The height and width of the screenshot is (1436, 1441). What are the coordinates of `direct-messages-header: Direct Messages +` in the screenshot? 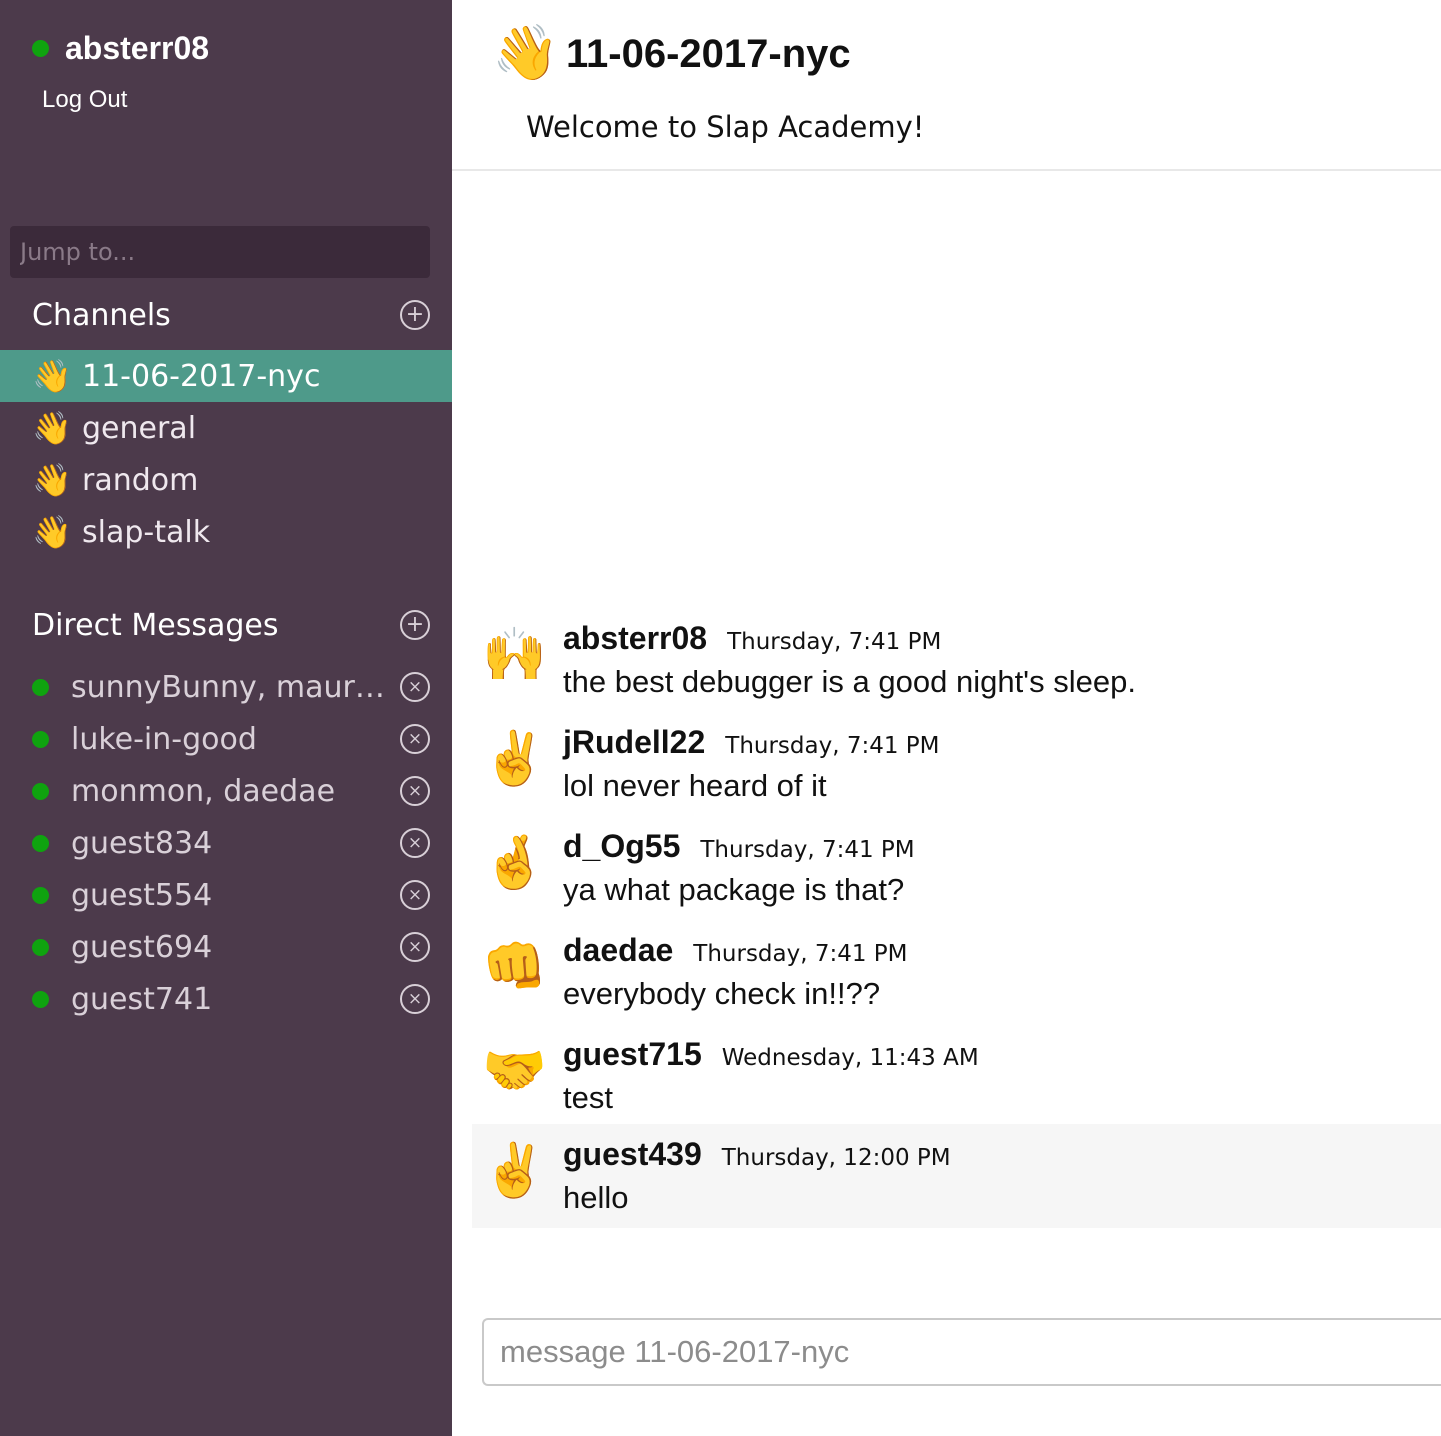 It's located at (231, 625).